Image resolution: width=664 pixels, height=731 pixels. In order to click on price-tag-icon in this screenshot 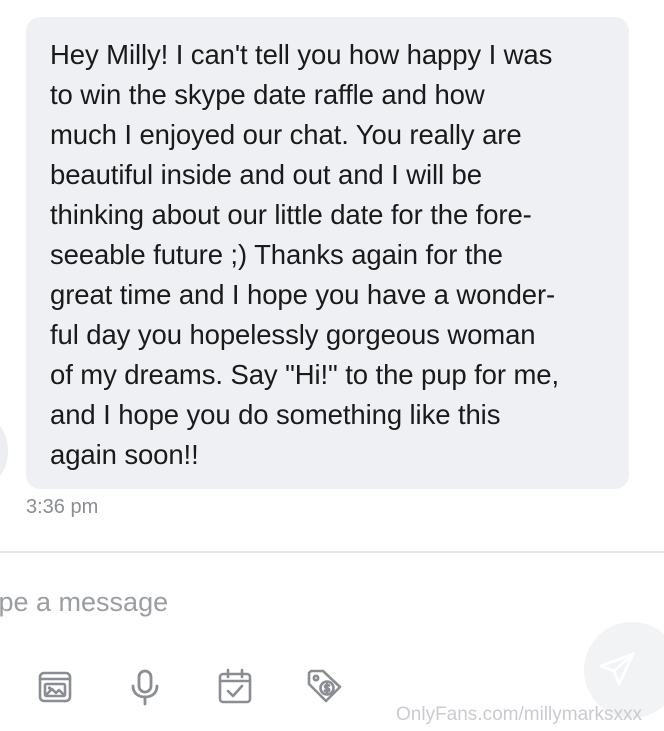, I will do `click(325, 687)`.